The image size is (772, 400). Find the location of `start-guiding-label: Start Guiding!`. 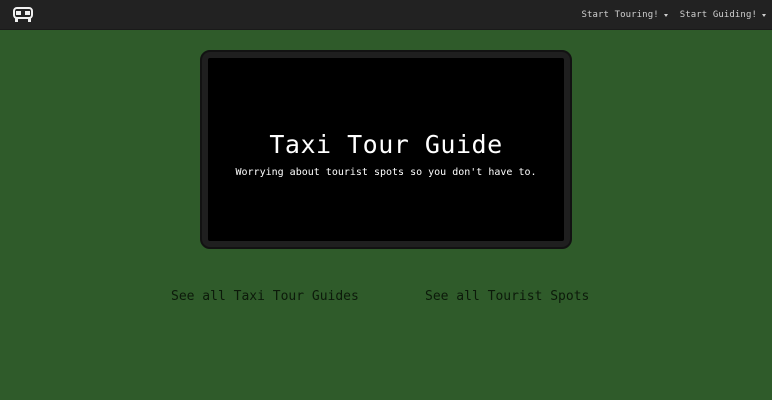

start-guiding-label: Start Guiding! is located at coordinates (718, 15).